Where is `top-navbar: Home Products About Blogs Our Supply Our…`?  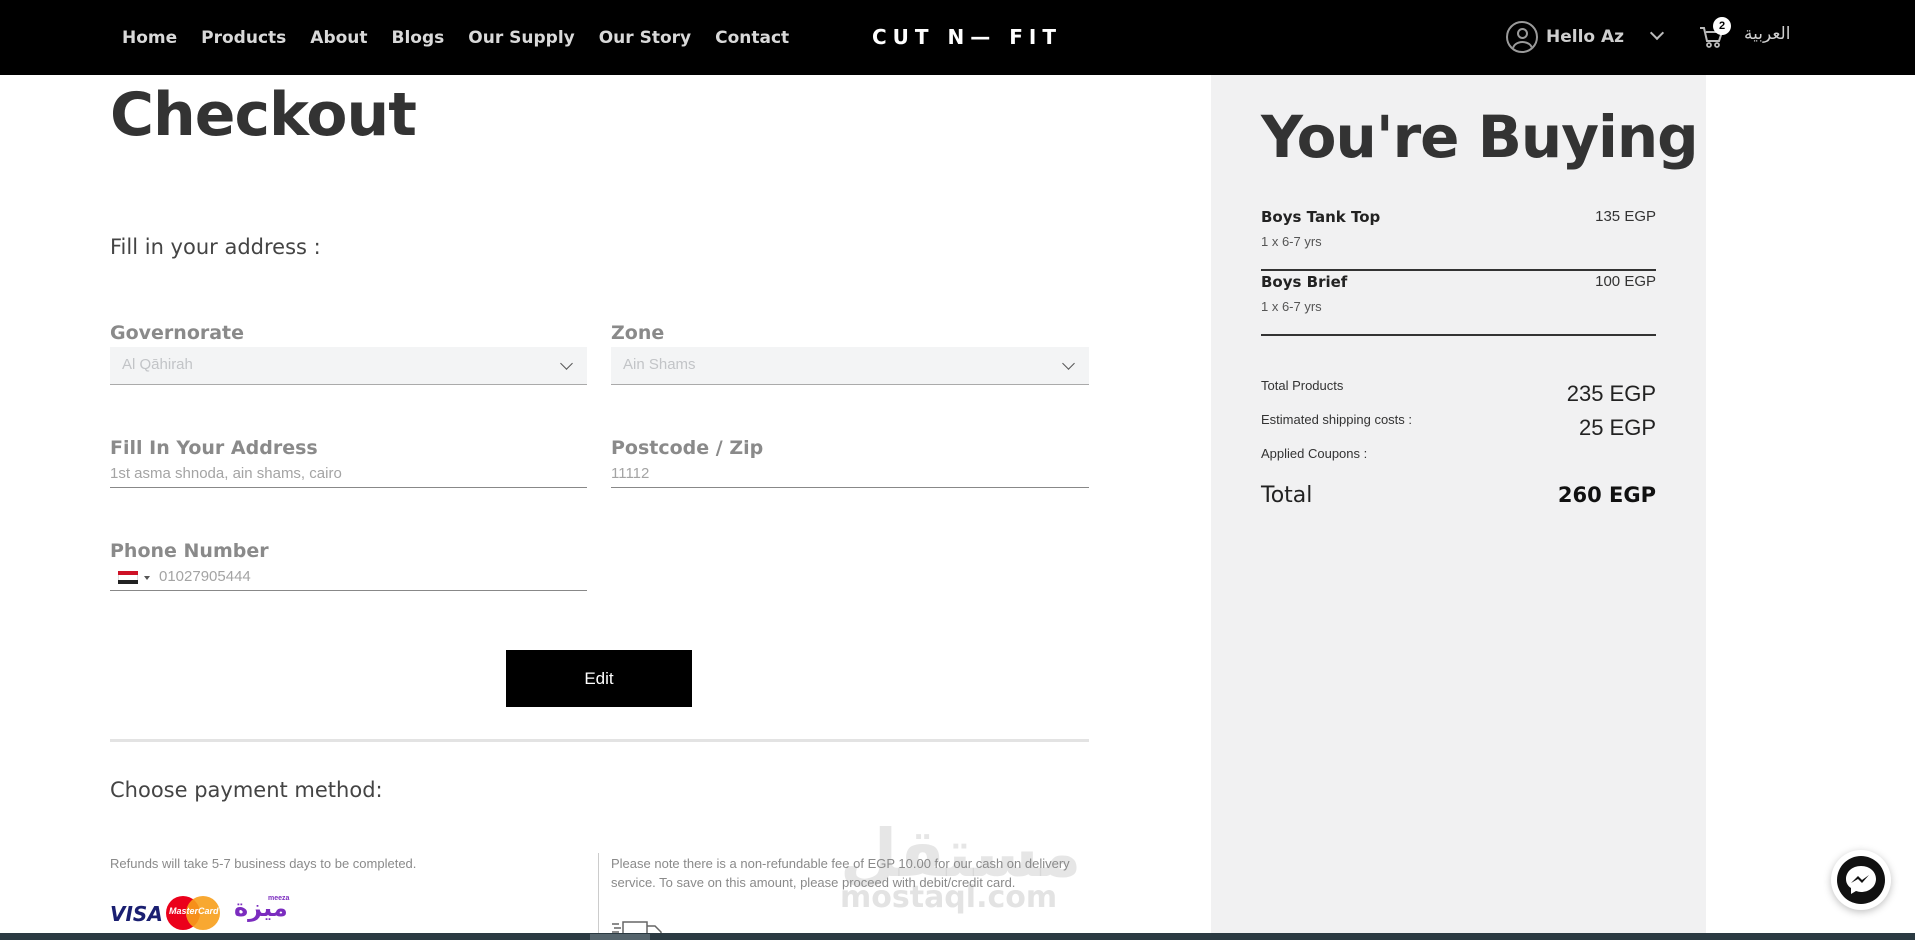 top-navbar: Home Products About Blogs Our Supply Our… is located at coordinates (957, 37).